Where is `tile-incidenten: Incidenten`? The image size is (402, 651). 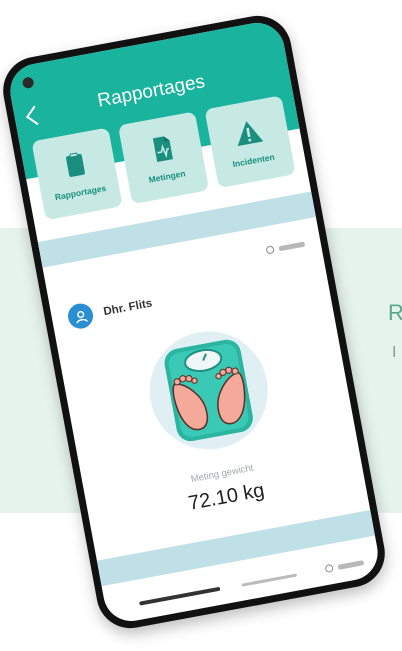 tile-incidenten: Incidenten is located at coordinates (250, 142).